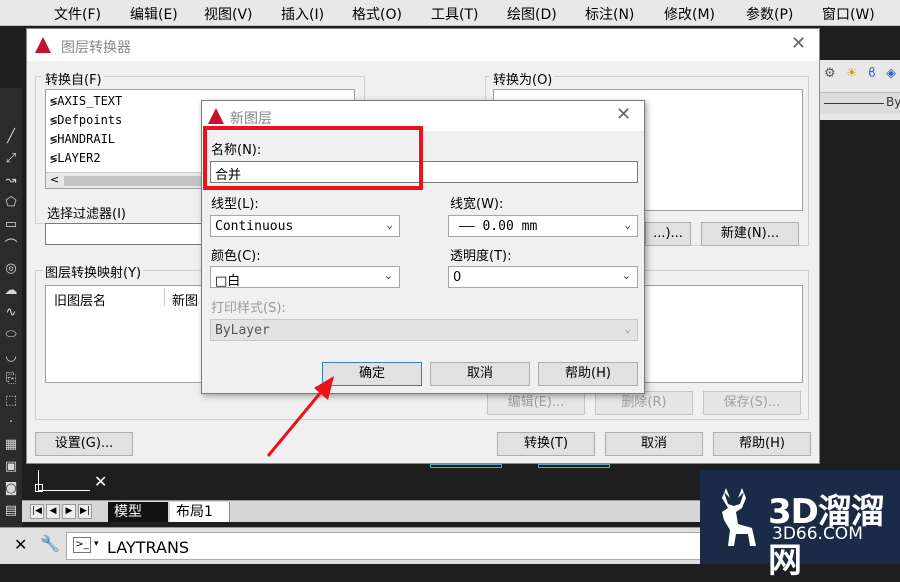 This screenshot has height=582, width=900. What do you see at coordinates (235, 204) in the screenshot?
I see `linetype-label: 线型(L):` at bounding box center [235, 204].